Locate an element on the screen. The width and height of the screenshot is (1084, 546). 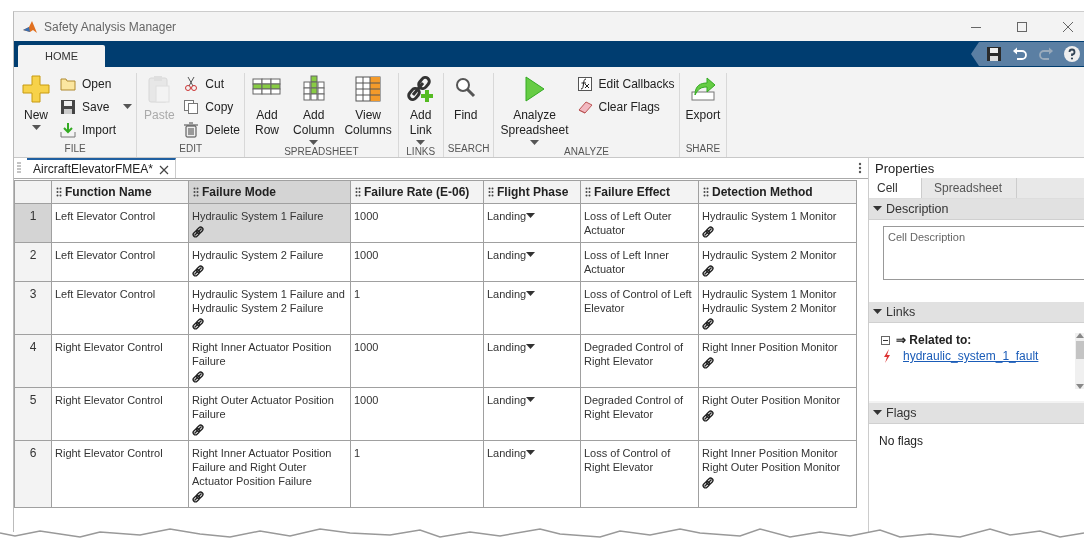
section-header: Description is located at coordinates (976, 209).